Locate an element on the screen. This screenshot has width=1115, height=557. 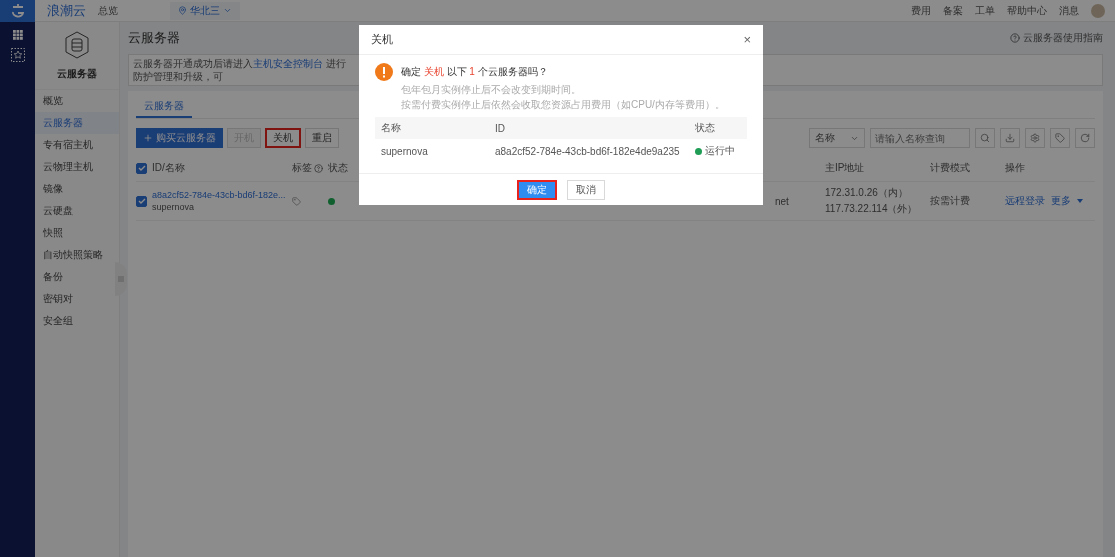
download-icon is located at coordinates (1010, 138).